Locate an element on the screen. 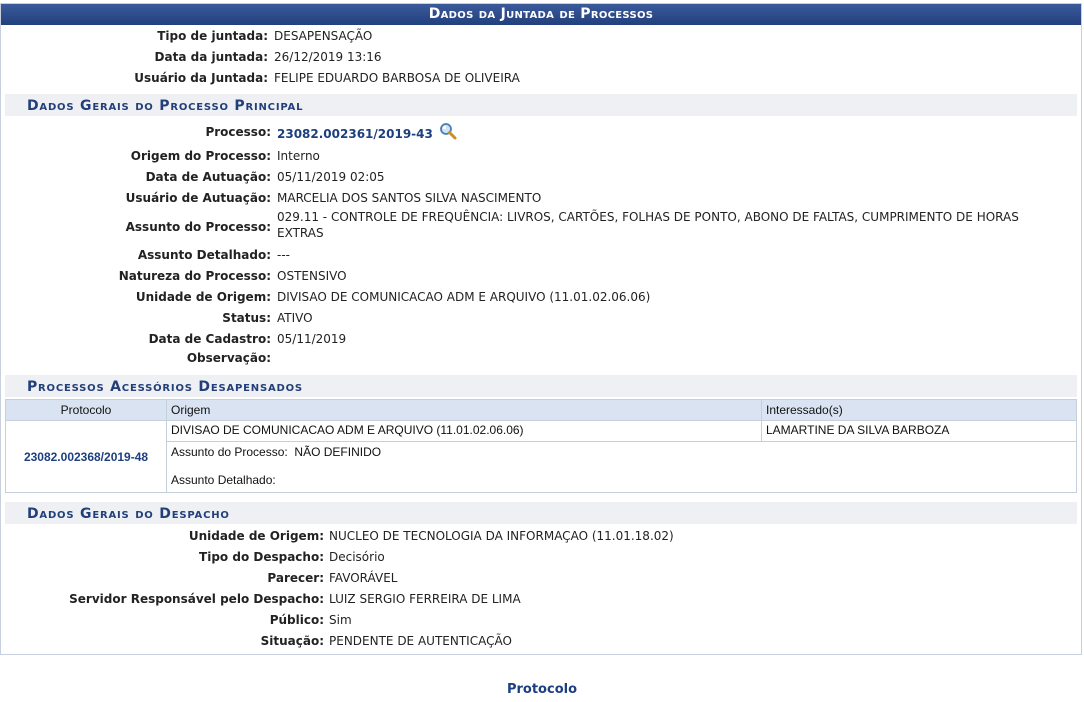 This screenshot has width=1084, height=702. field-label: Público: is located at coordinates (296, 620).